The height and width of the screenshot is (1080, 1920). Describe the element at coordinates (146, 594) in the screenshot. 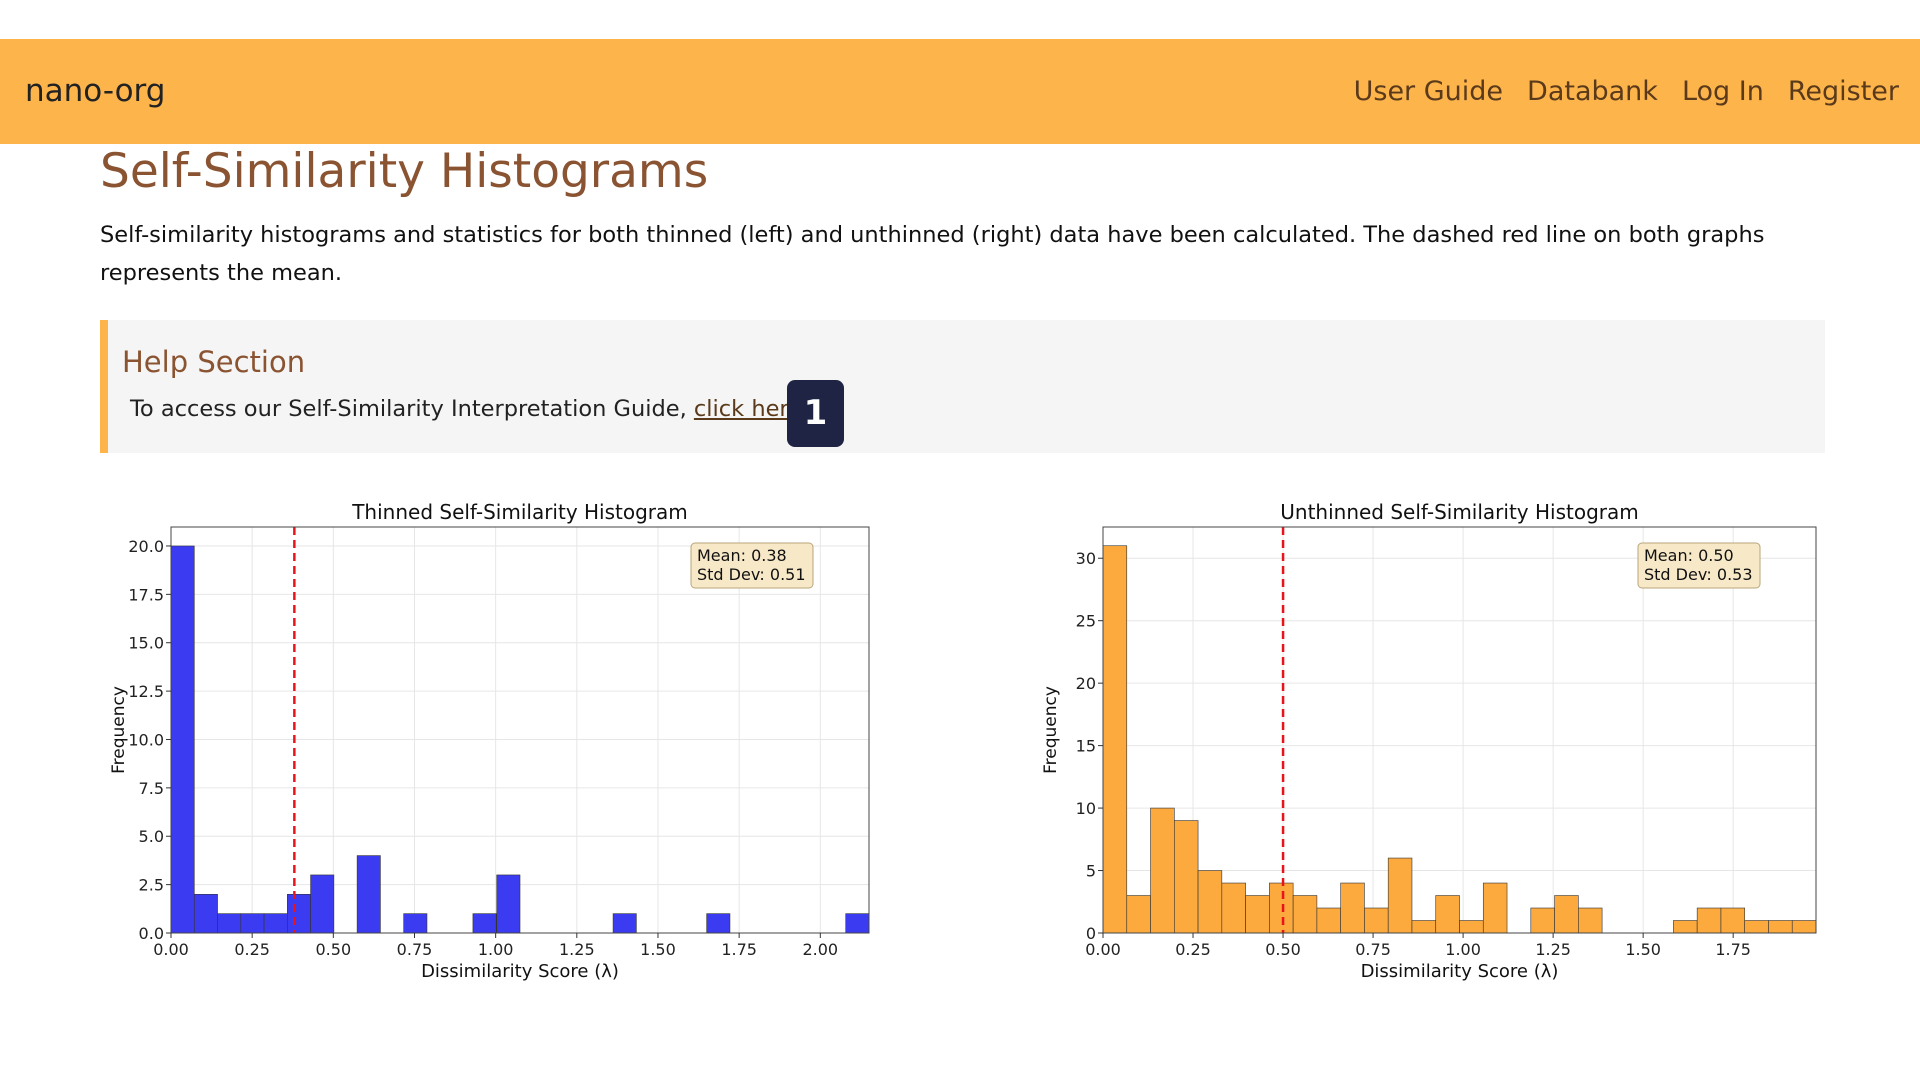

I see `y-tick-label: 17.5` at that location.